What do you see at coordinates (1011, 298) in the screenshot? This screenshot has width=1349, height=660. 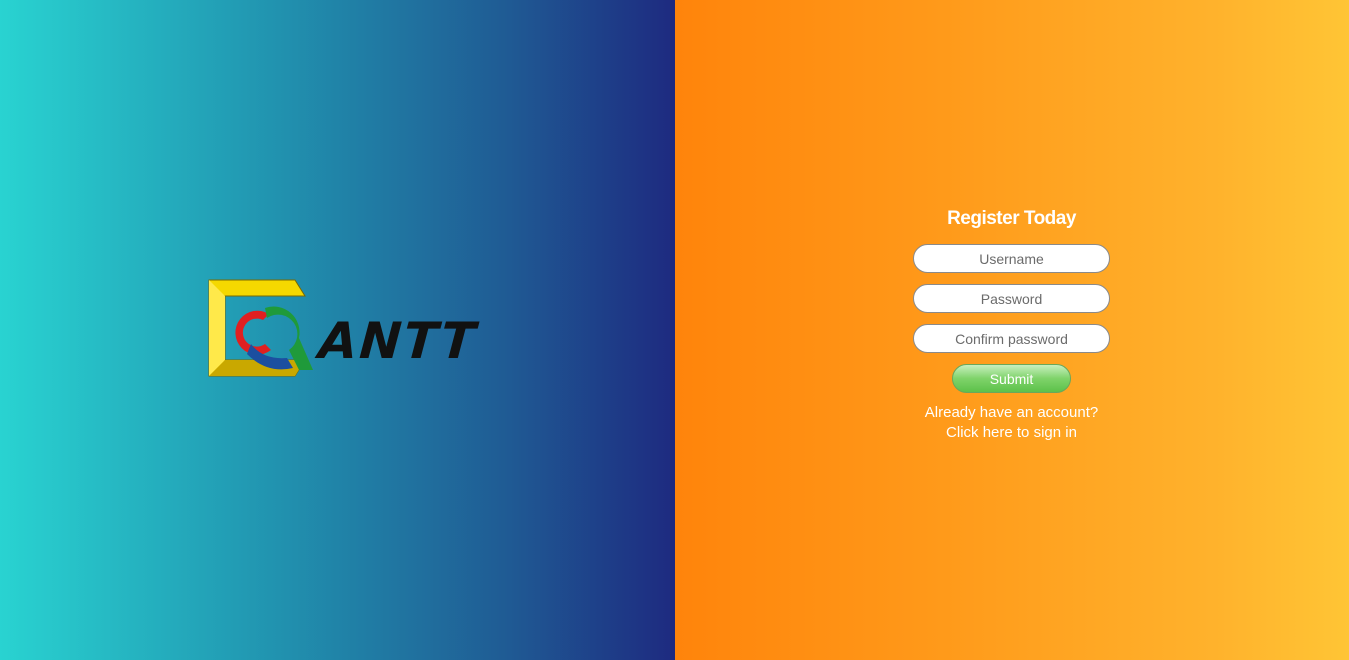 I see `password-input` at bounding box center [1011, 298].